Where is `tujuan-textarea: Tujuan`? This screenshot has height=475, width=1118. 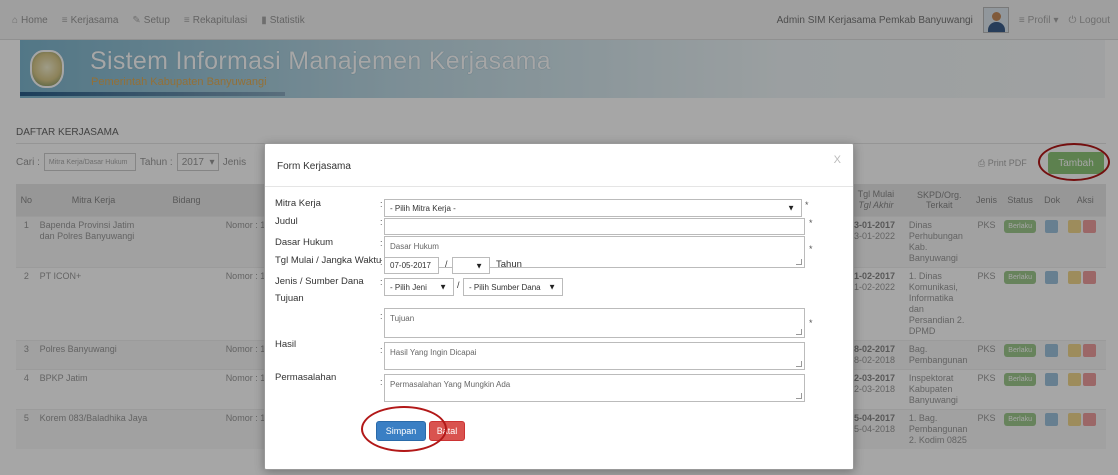
tujuan-textarea: Tujuan is located at coordinates (594, 323).